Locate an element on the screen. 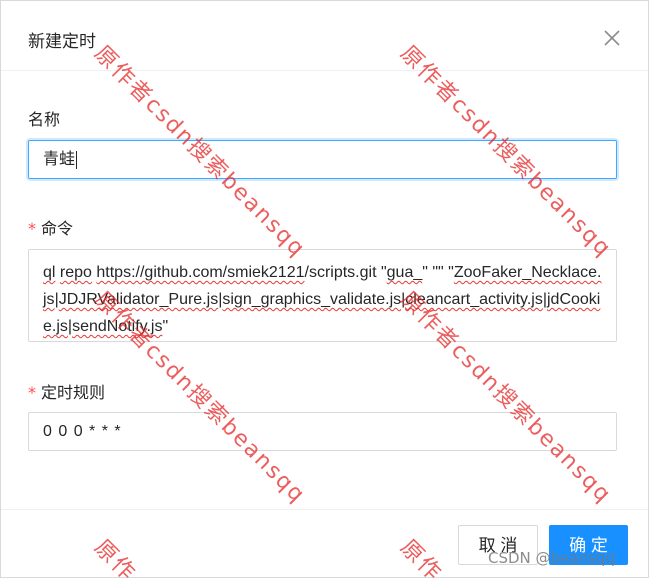 This screenshot has height=578, width=649. cmd-part: sendNotify.js is located at coordinates (117, 326).